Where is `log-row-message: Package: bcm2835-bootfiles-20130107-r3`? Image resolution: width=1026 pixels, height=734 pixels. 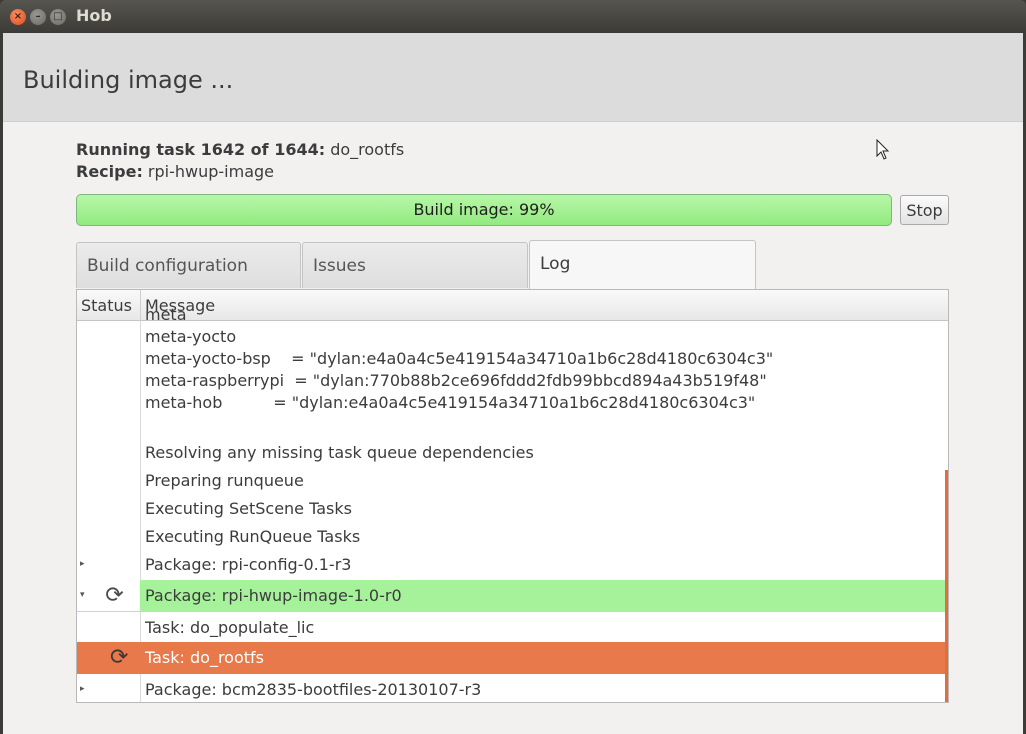
log-row-message: Package: bcm2835-bootfiles-20130107-r3 is located at coordinates (313, 689).